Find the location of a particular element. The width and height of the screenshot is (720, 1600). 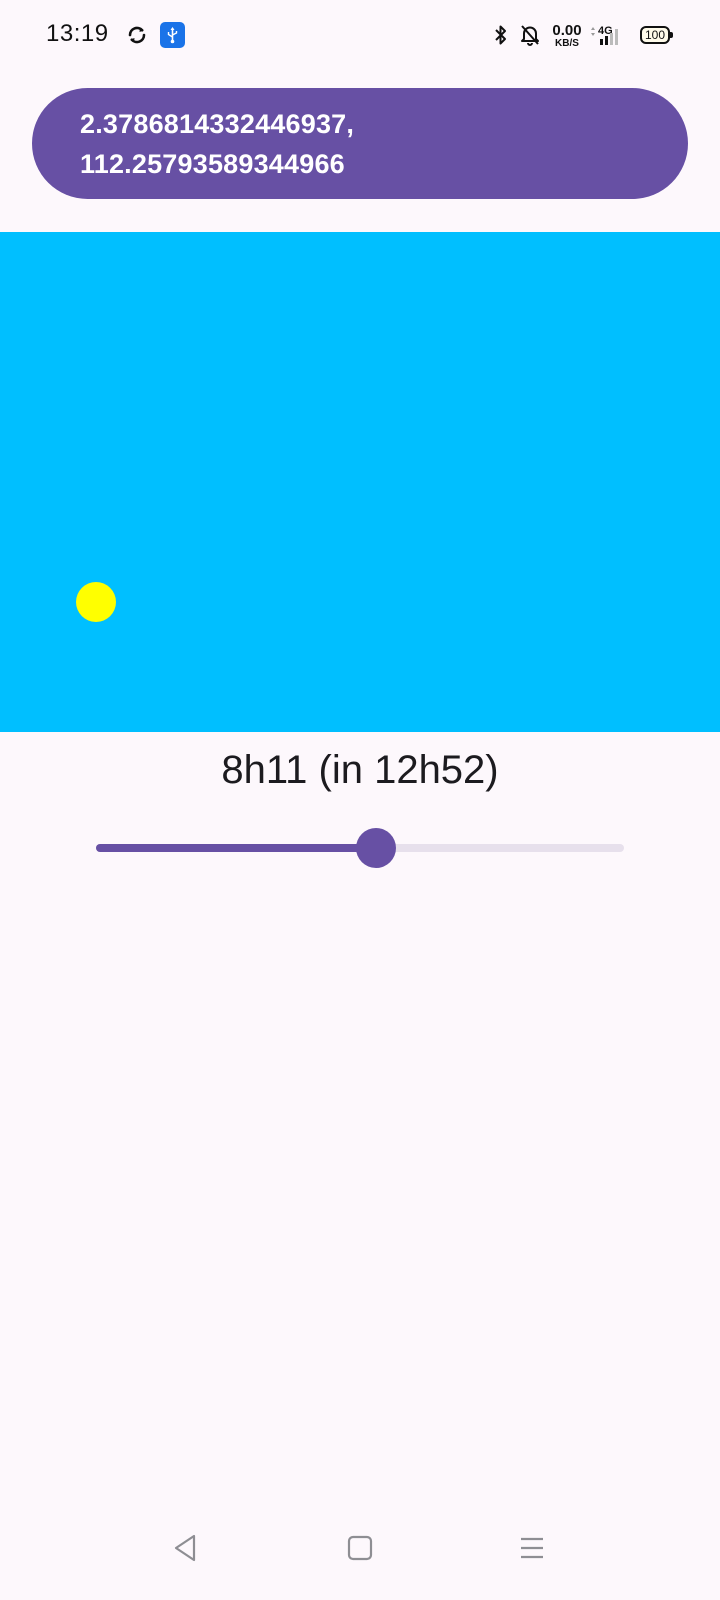

coordinates-button: 2.3786814332446937, 112.25793589344966 is located at coordinates (360, 143).